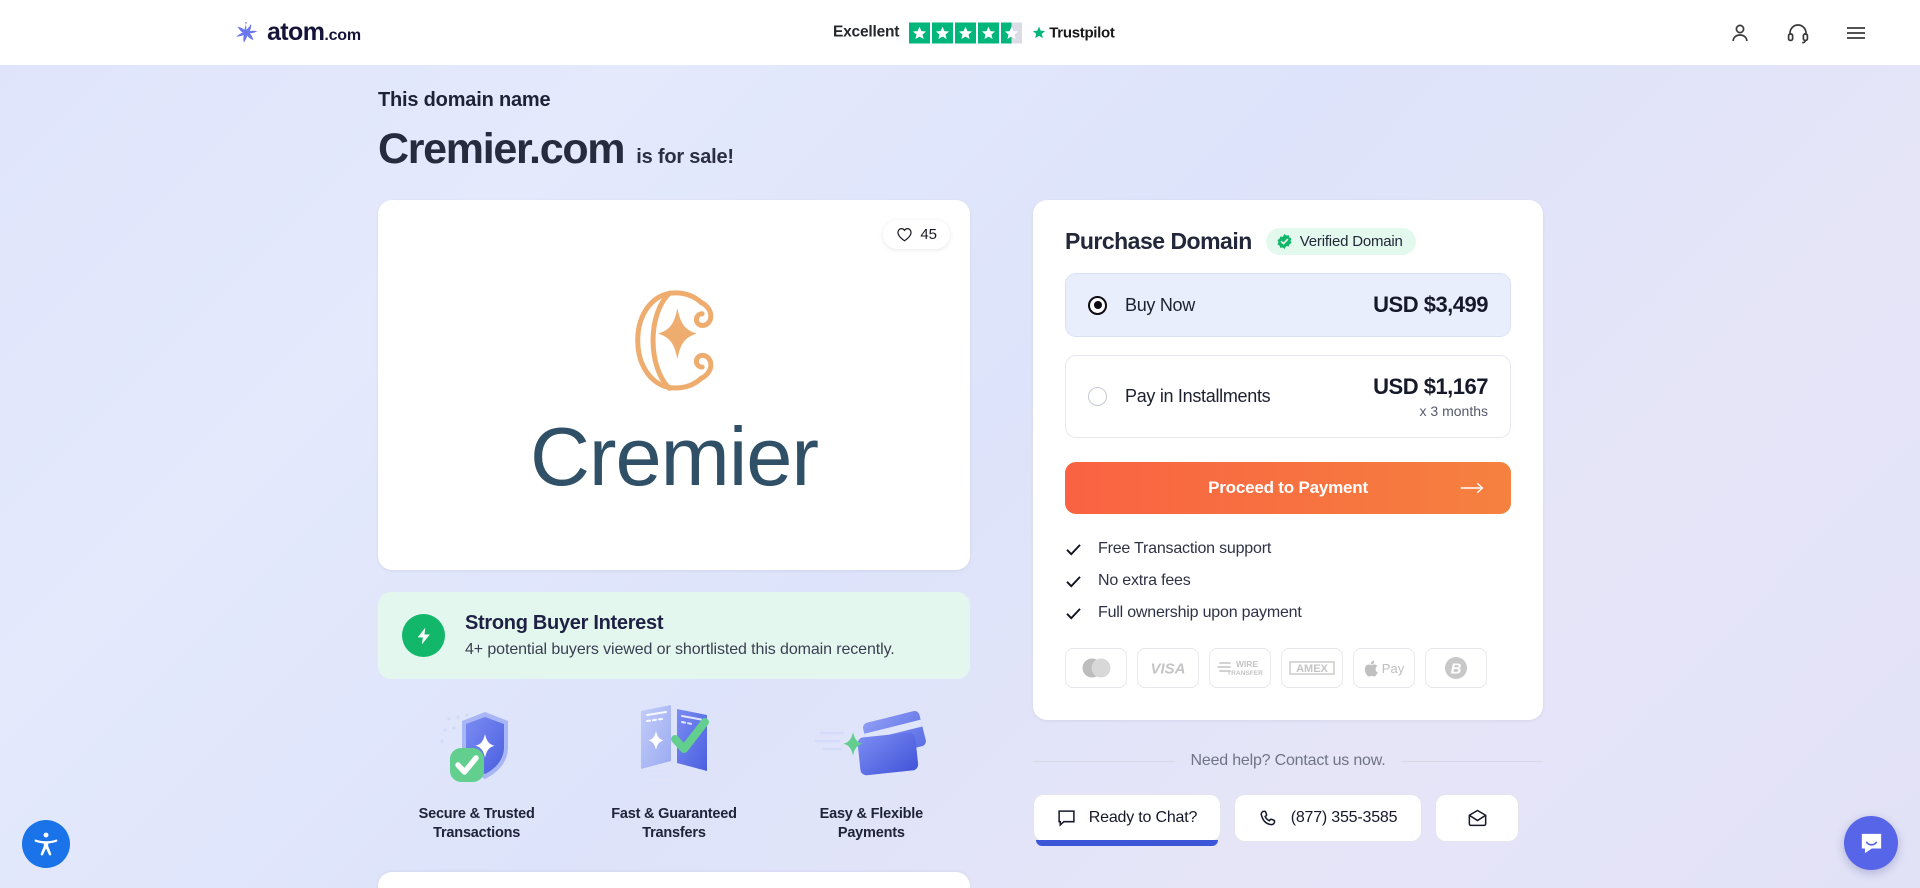  I want to click on site-header: atom.com Excellent Trustpilot, so click(960, 32).